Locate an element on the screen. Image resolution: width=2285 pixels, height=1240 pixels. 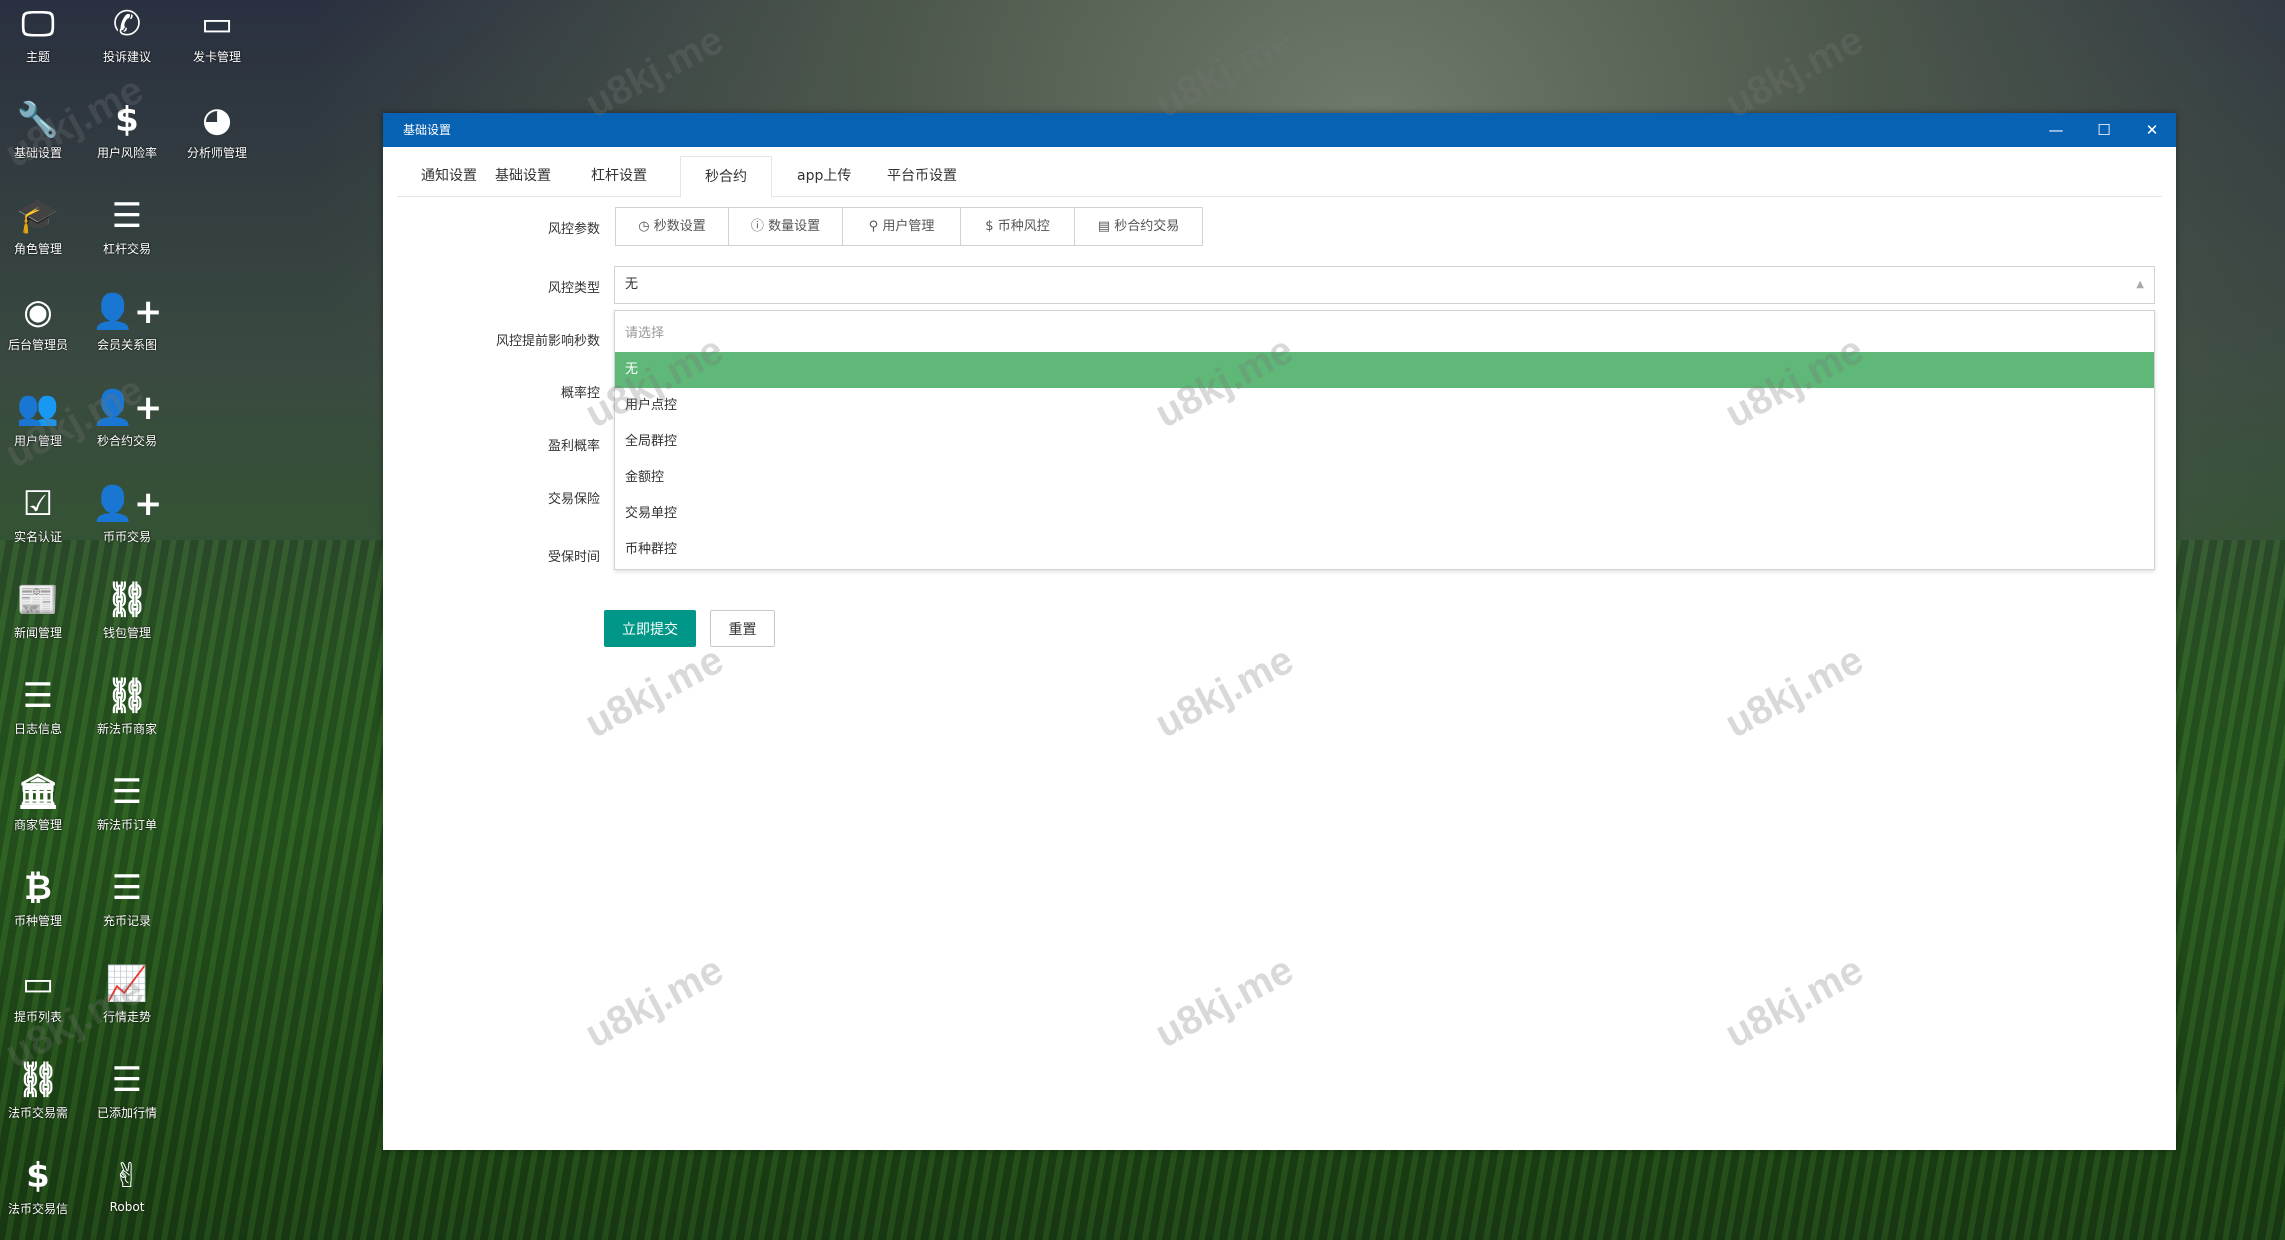
option-none: 无 is located at coordinates (1384, 370).